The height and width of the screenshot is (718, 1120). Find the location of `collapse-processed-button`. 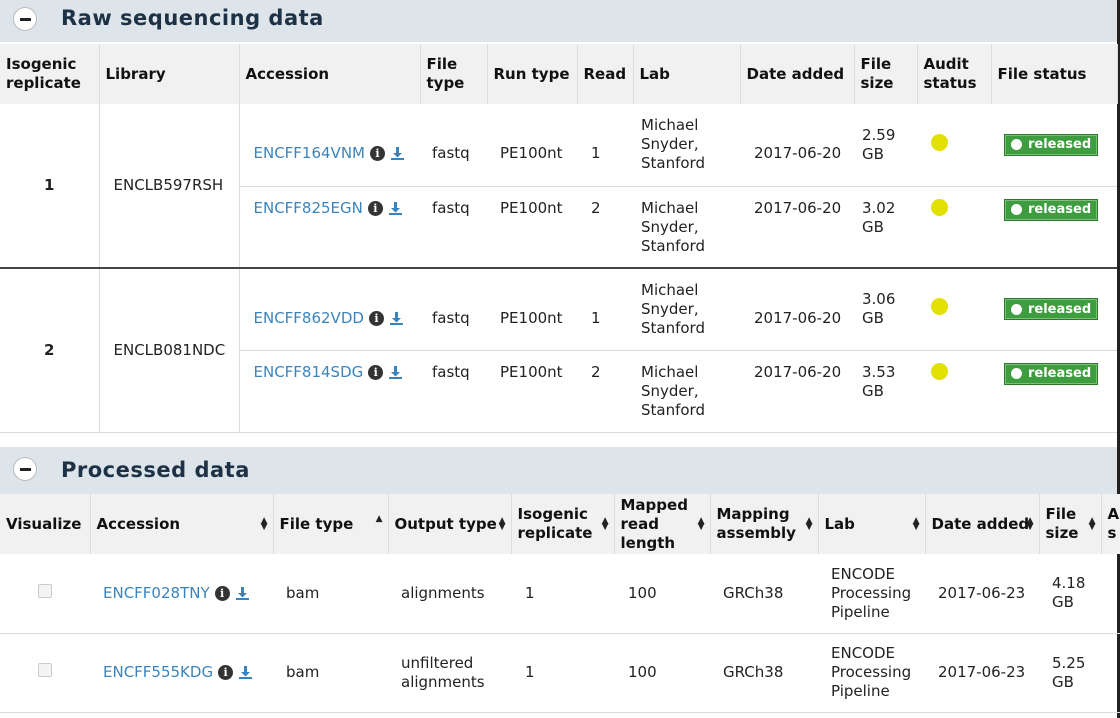

collapse-processed-button is located at coordinates (25, 469).